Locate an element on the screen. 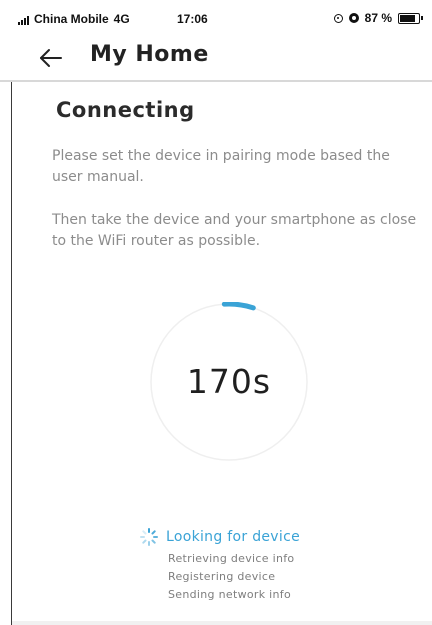 This screenshot has height=625, width=432. step-registering-device: Registering device is located at coordinates (268, 576).